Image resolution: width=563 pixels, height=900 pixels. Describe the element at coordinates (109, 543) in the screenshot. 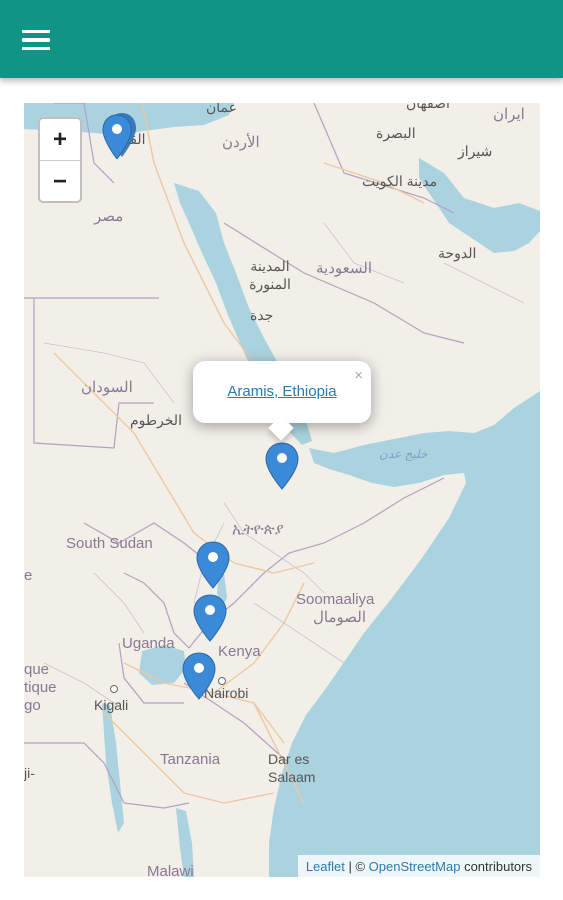

I see `map-label-south-sudan: South Sudan` at that location.